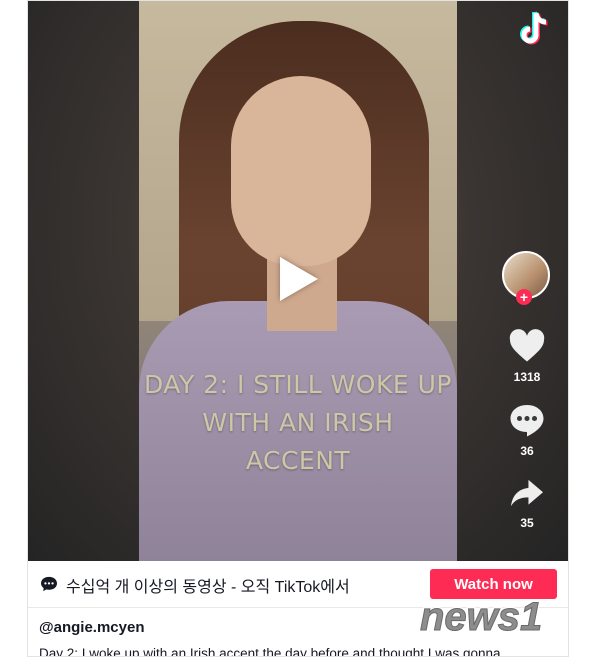  I want to click on overlay-line: WITH AN IRISH, so click(298, 422).